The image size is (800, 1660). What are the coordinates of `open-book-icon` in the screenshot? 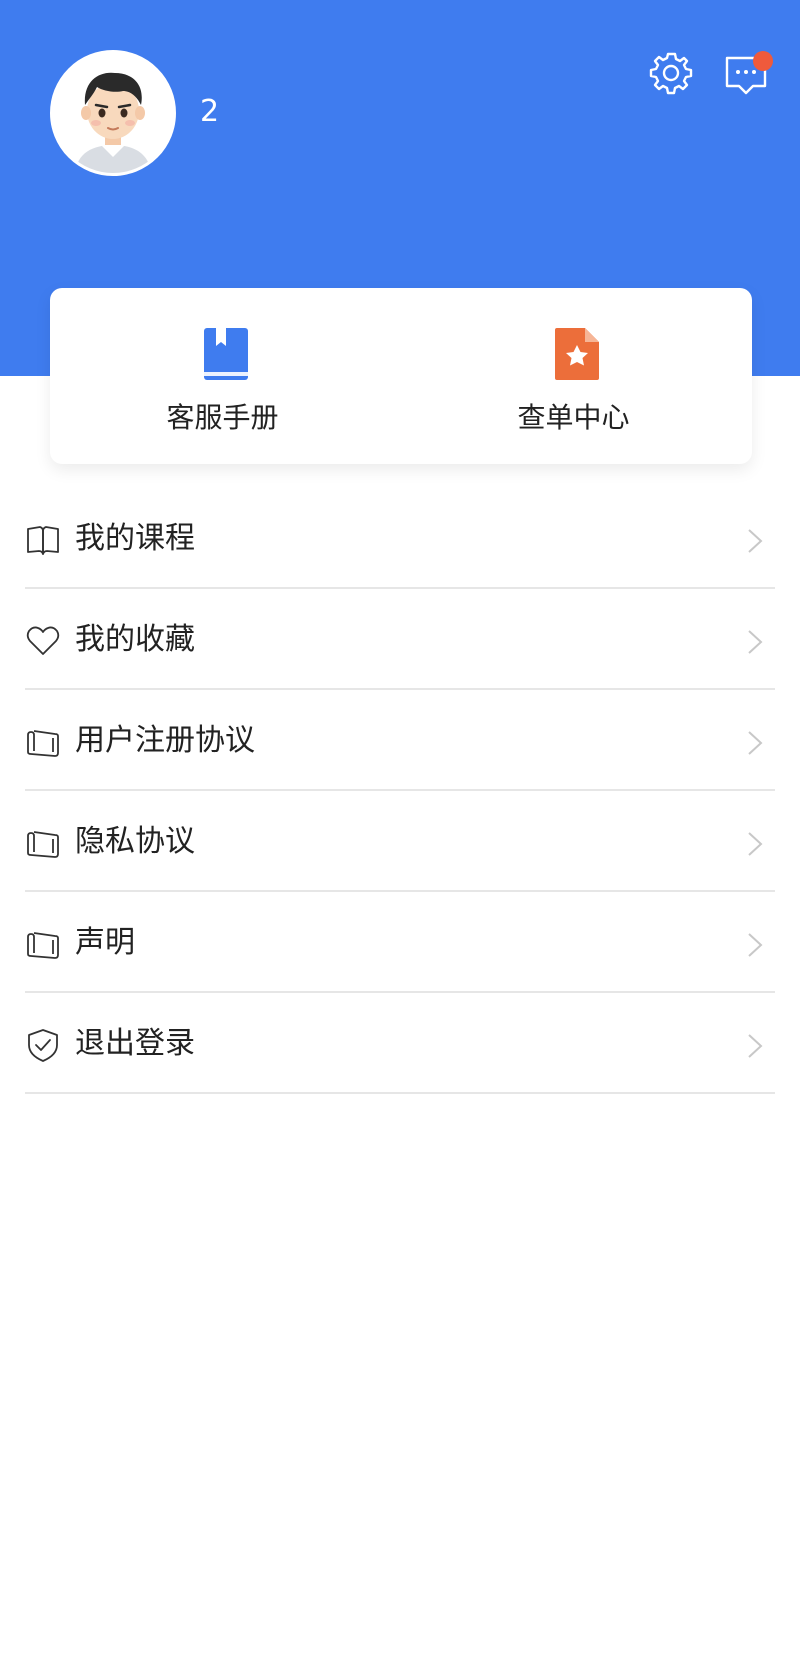 It's located at (43, 540).